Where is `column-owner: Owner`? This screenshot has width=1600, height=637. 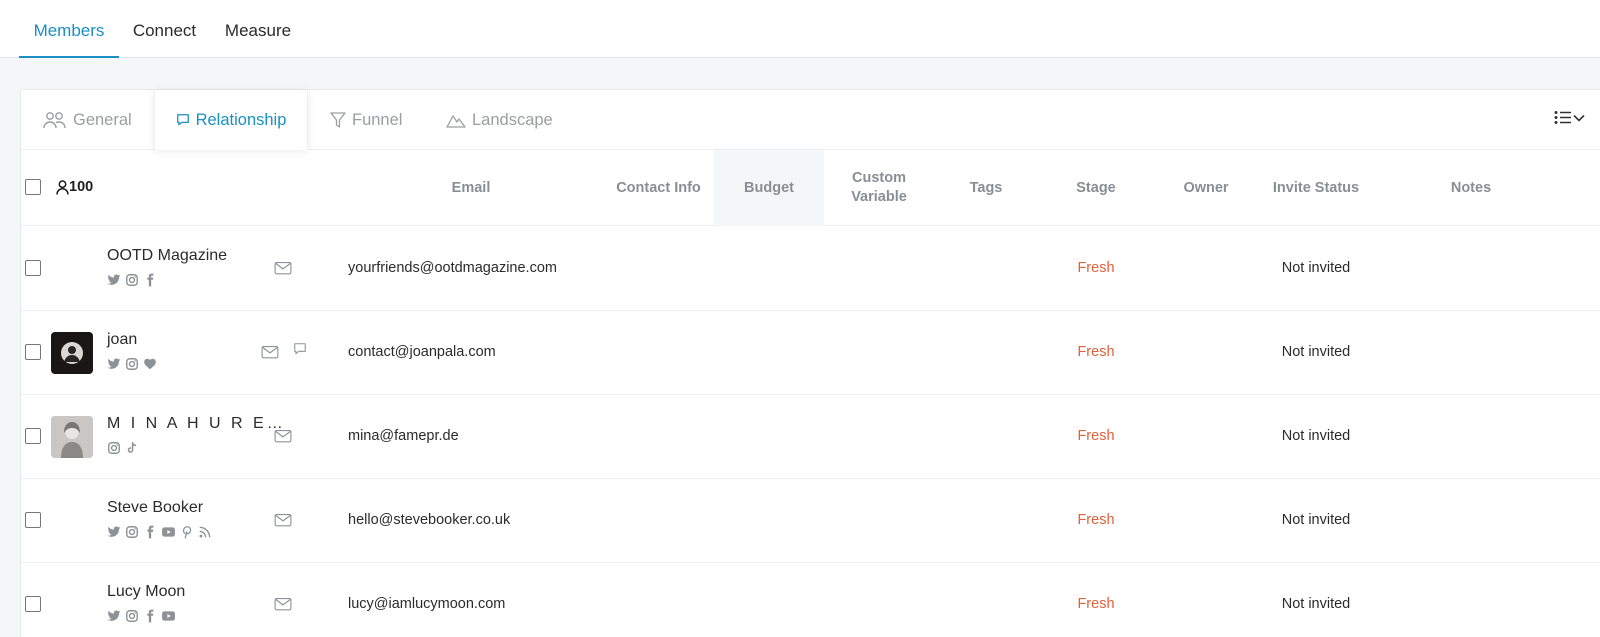
column-owner: Owner is located at coordinates (1206, 188).